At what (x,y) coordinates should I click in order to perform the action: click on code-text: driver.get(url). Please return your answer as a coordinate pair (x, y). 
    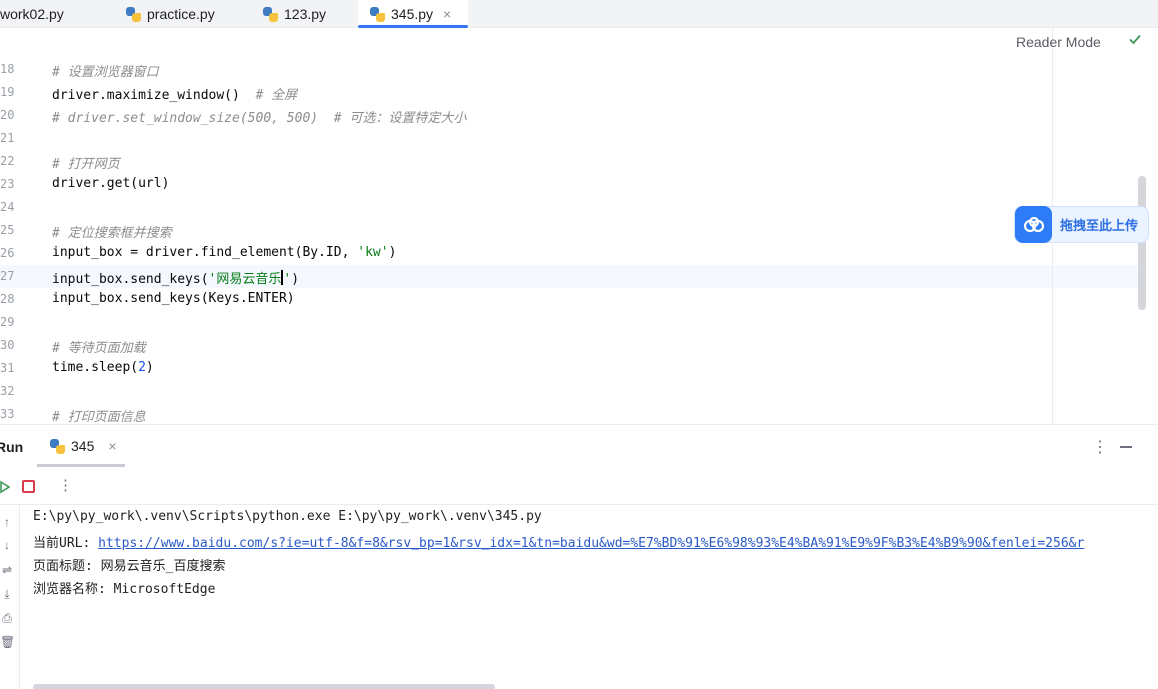
    Looking at the image, I should click on (110, 183).